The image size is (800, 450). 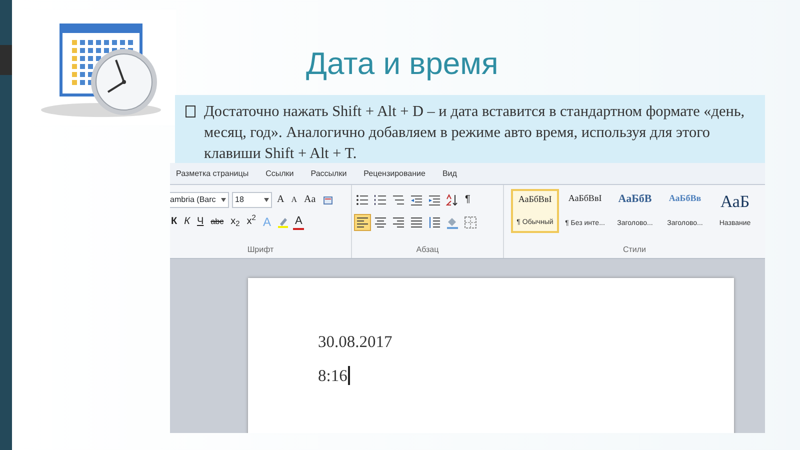 What do you see at coordinates (251, 222) in the screenshot?
I see `superscript-button: x$^{2}$` at bounding box center [251, 222].